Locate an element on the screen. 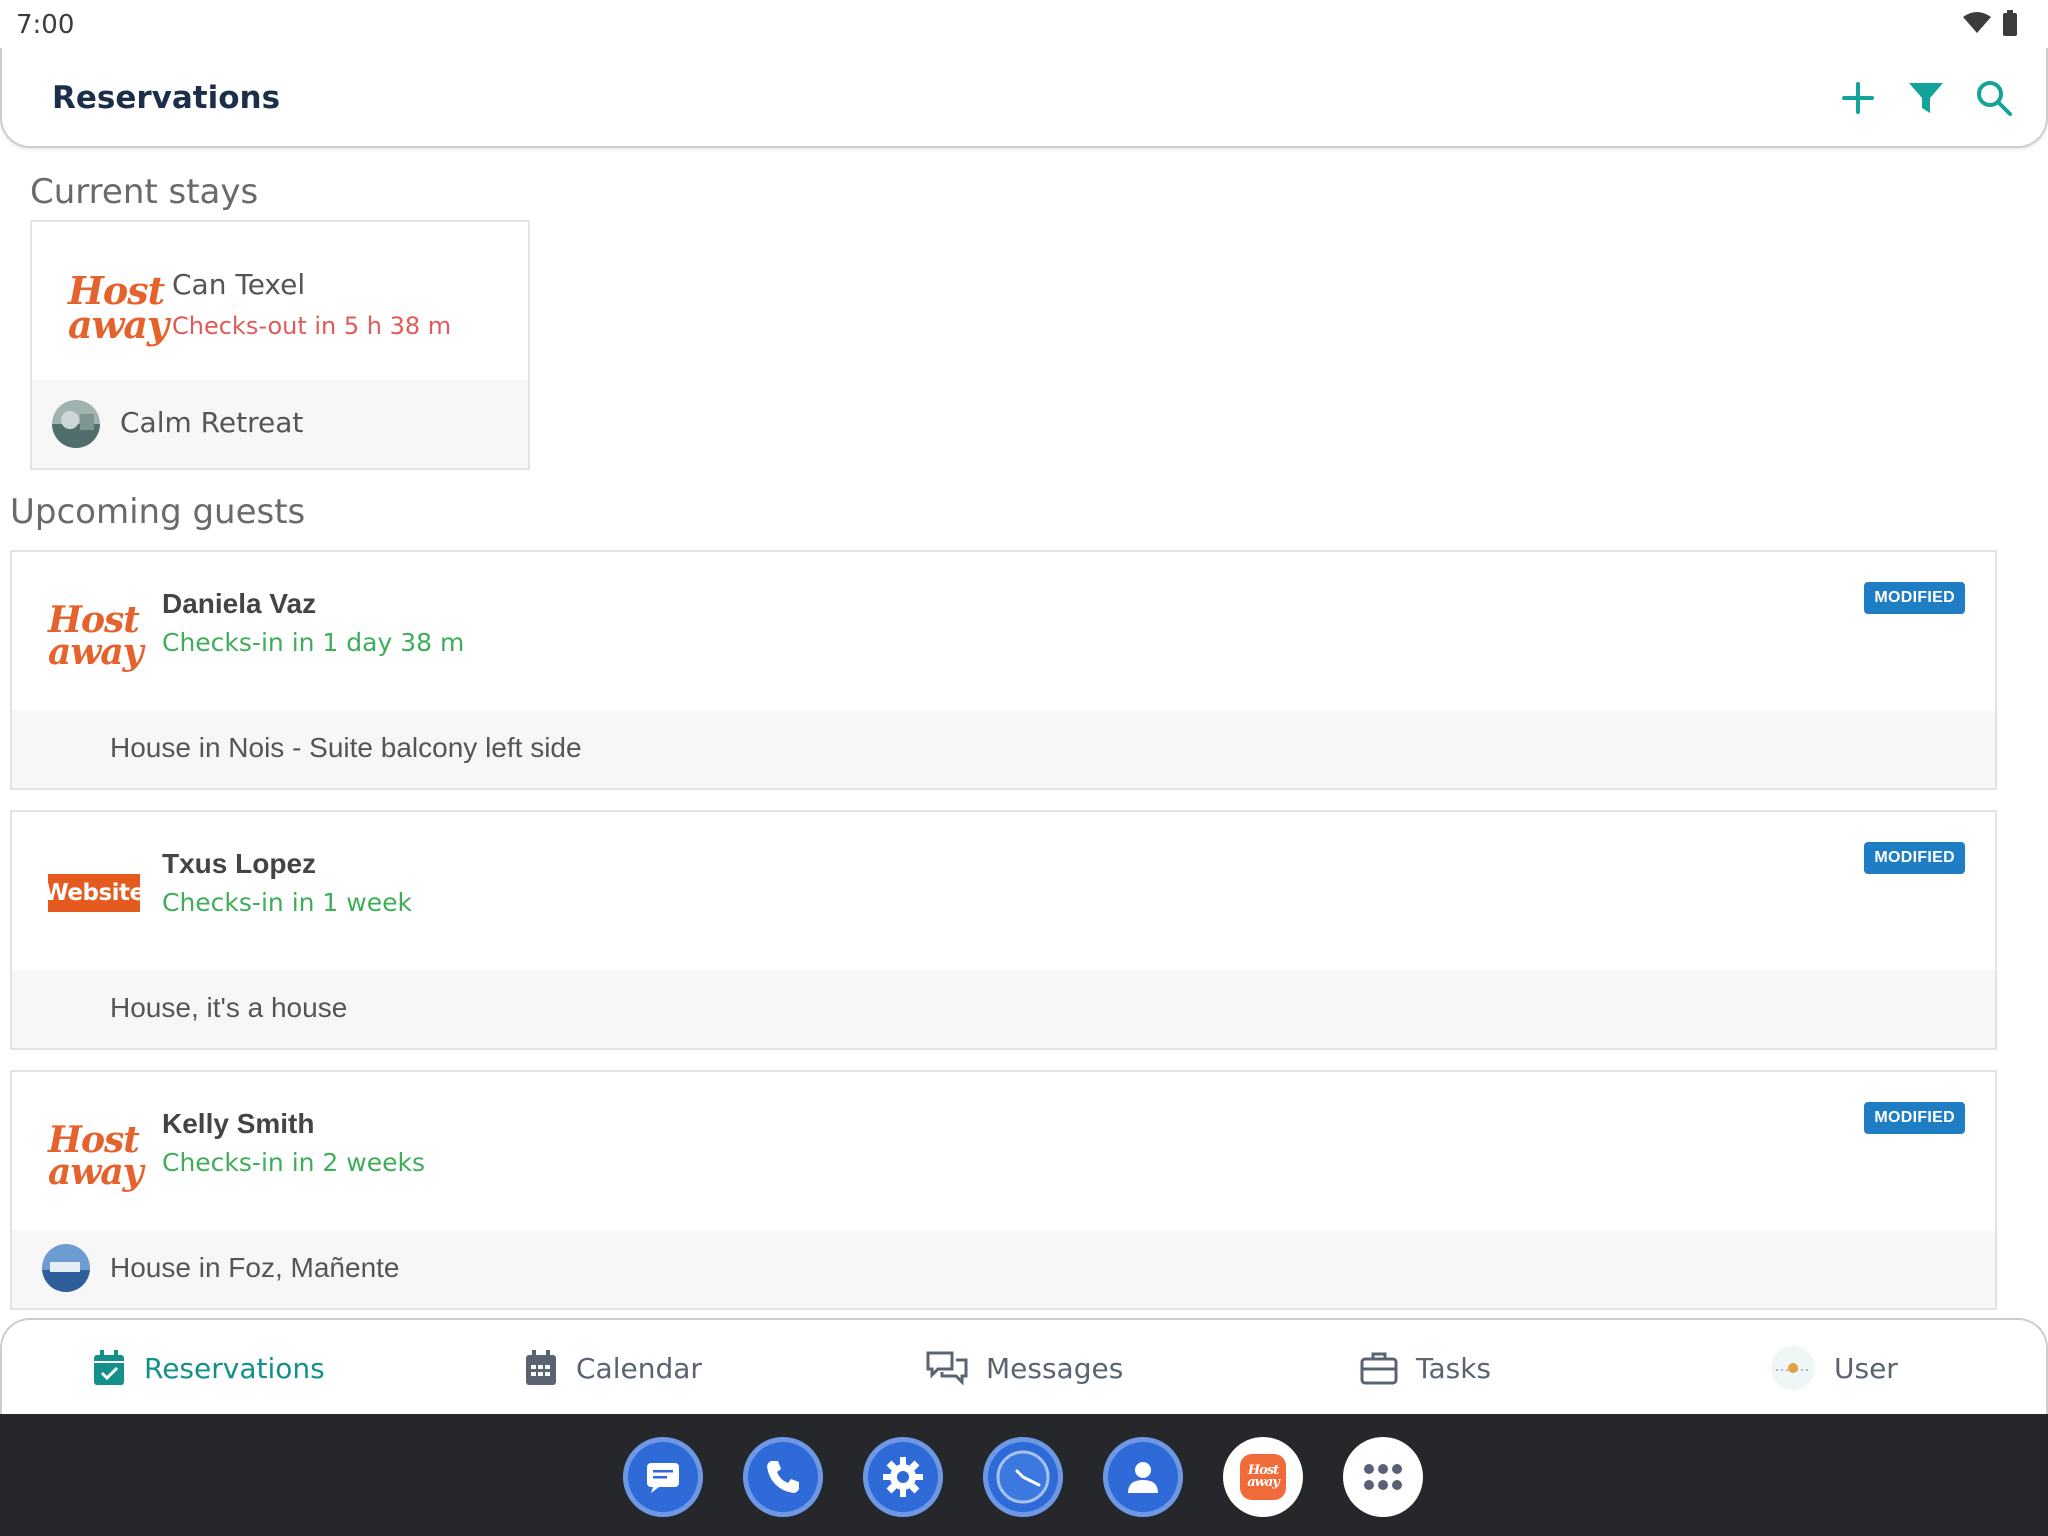  nav-user: User is located at coordinates (1834, 1368).